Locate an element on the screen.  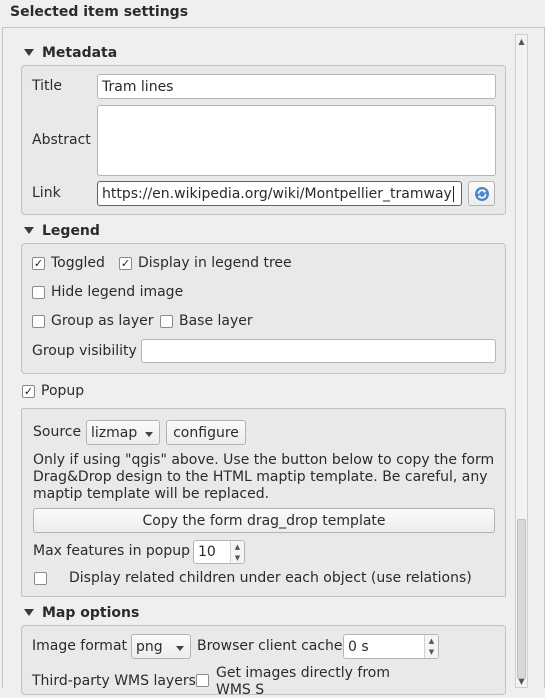
group-as-layer-label: Group as layer is located at coordinates (102, 321).